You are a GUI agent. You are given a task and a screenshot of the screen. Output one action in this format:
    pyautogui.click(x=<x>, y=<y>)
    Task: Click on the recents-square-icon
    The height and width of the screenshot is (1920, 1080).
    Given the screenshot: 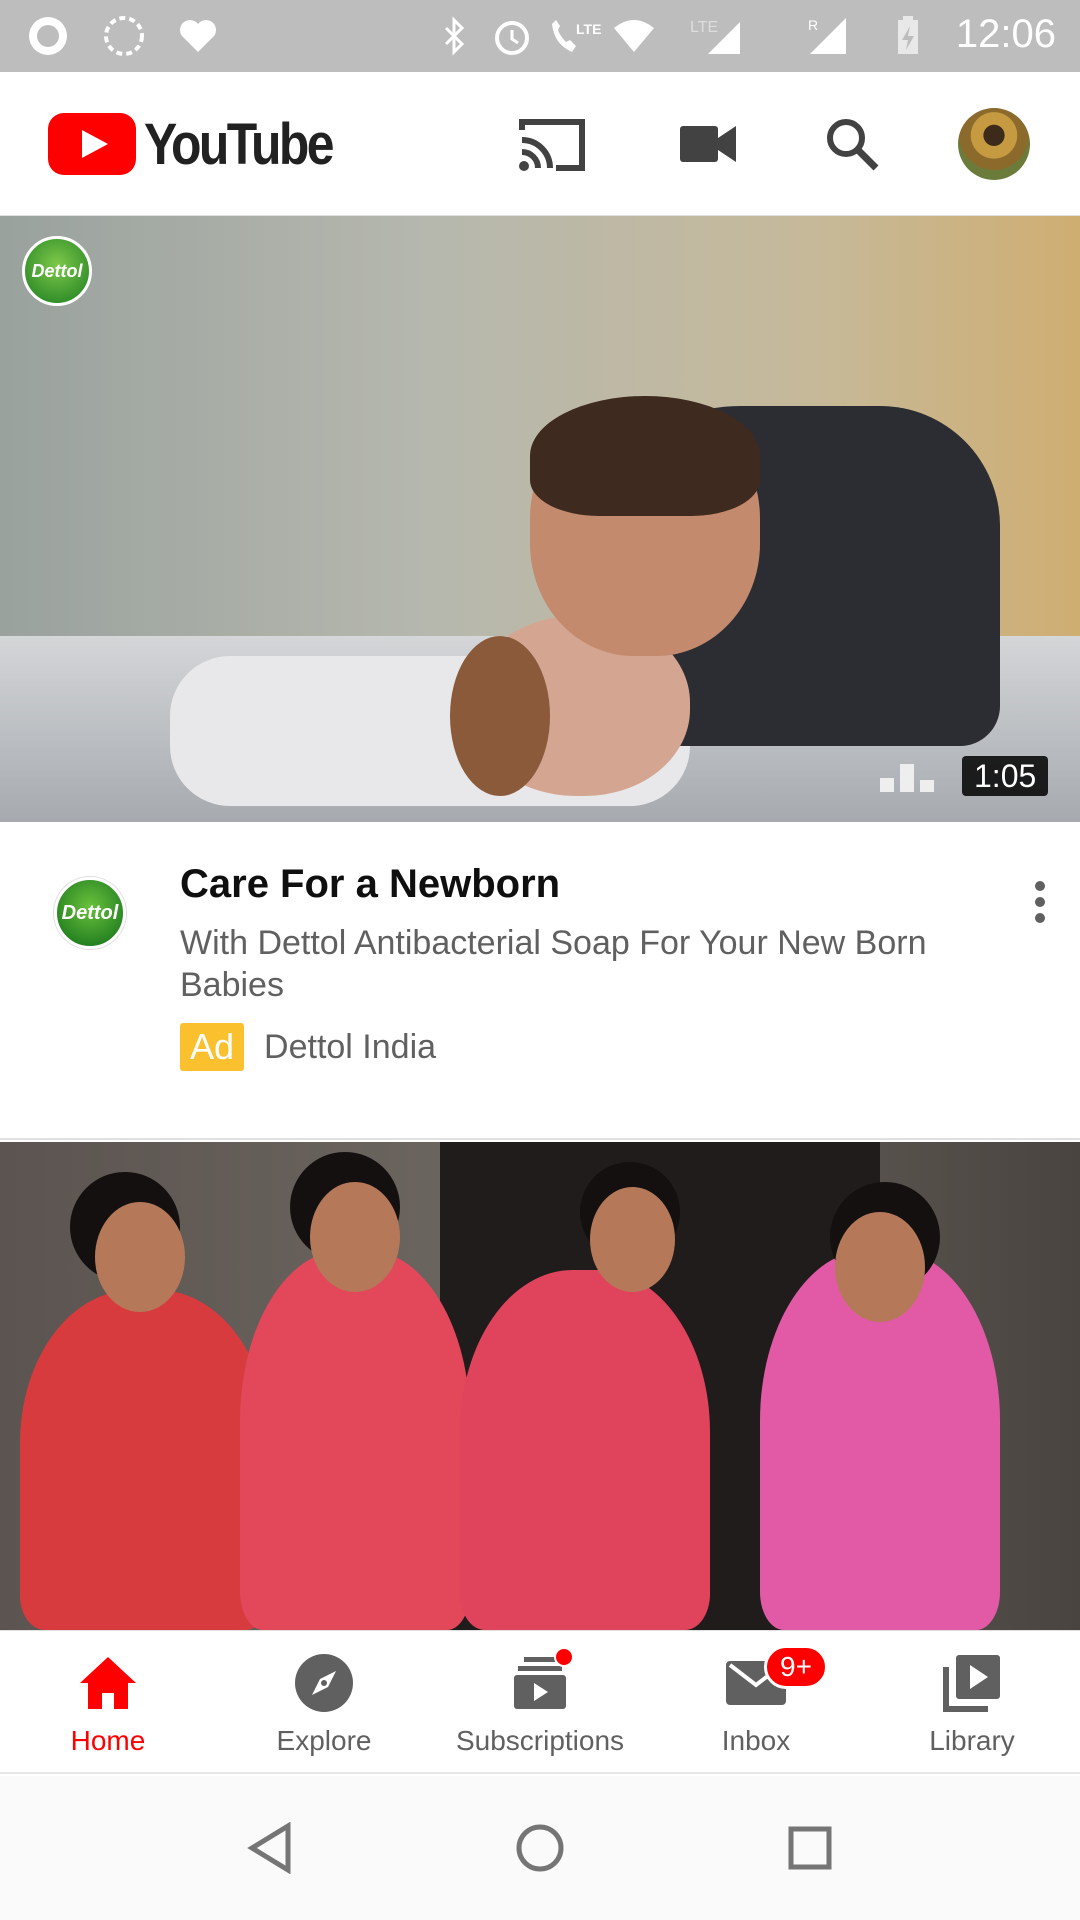 What is the action you would take?
    pyautogui.click(x=810, y=1848)
    